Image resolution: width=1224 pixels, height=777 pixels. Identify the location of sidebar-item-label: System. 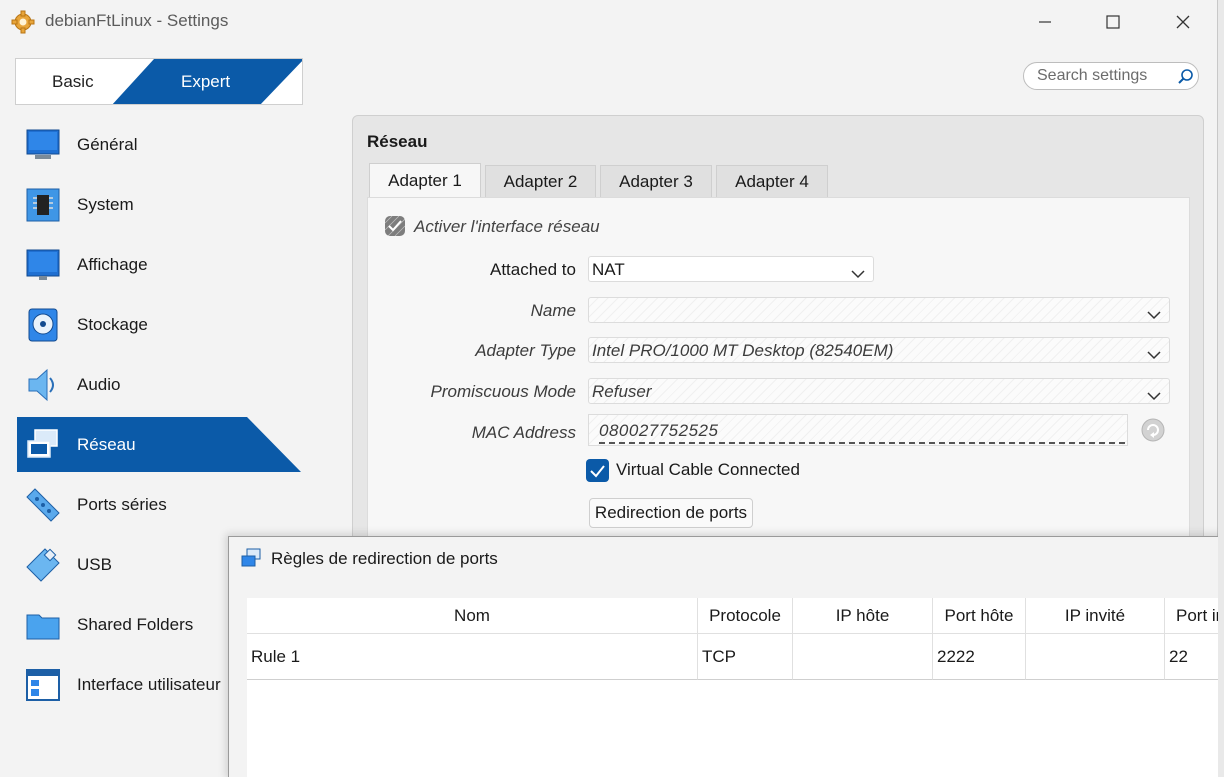
(105, 204).